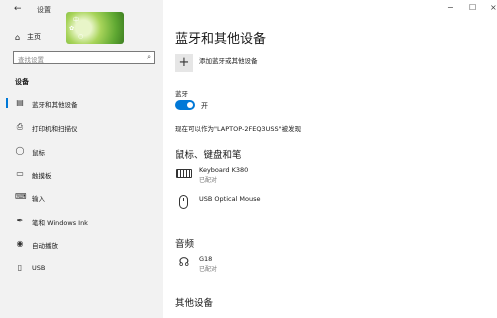 The width and height of the screenshot is (497, 318). What do you see at coordinates (42, 176) in the screenshot?
I see `sidebar-item-label: 触摸板` at bounding box center [42, 176].